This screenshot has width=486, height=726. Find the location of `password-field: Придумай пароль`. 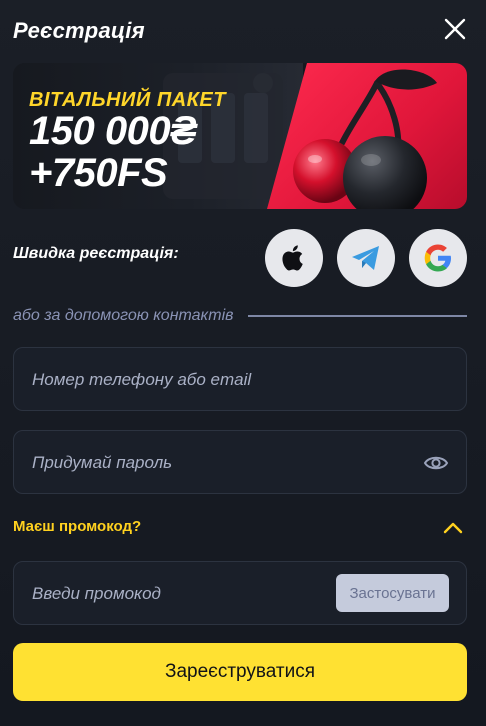

password-field: Придумай пароль is located at coordinates (240, 462).